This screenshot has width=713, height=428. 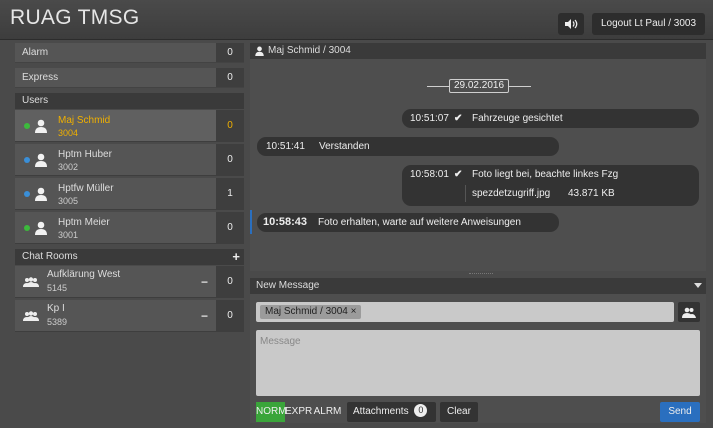 I want to click on clear-button: Clear, so click(x=459, y=412).